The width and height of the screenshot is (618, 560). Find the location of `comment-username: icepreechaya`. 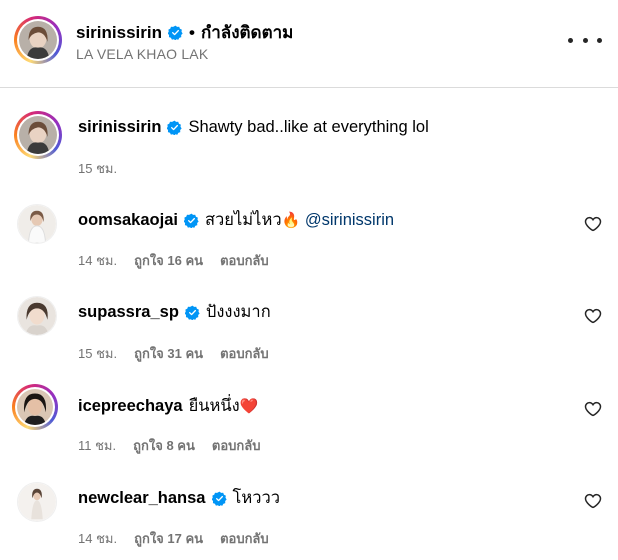

comment-username: icepreechaya is located at coordinates (130, 406).